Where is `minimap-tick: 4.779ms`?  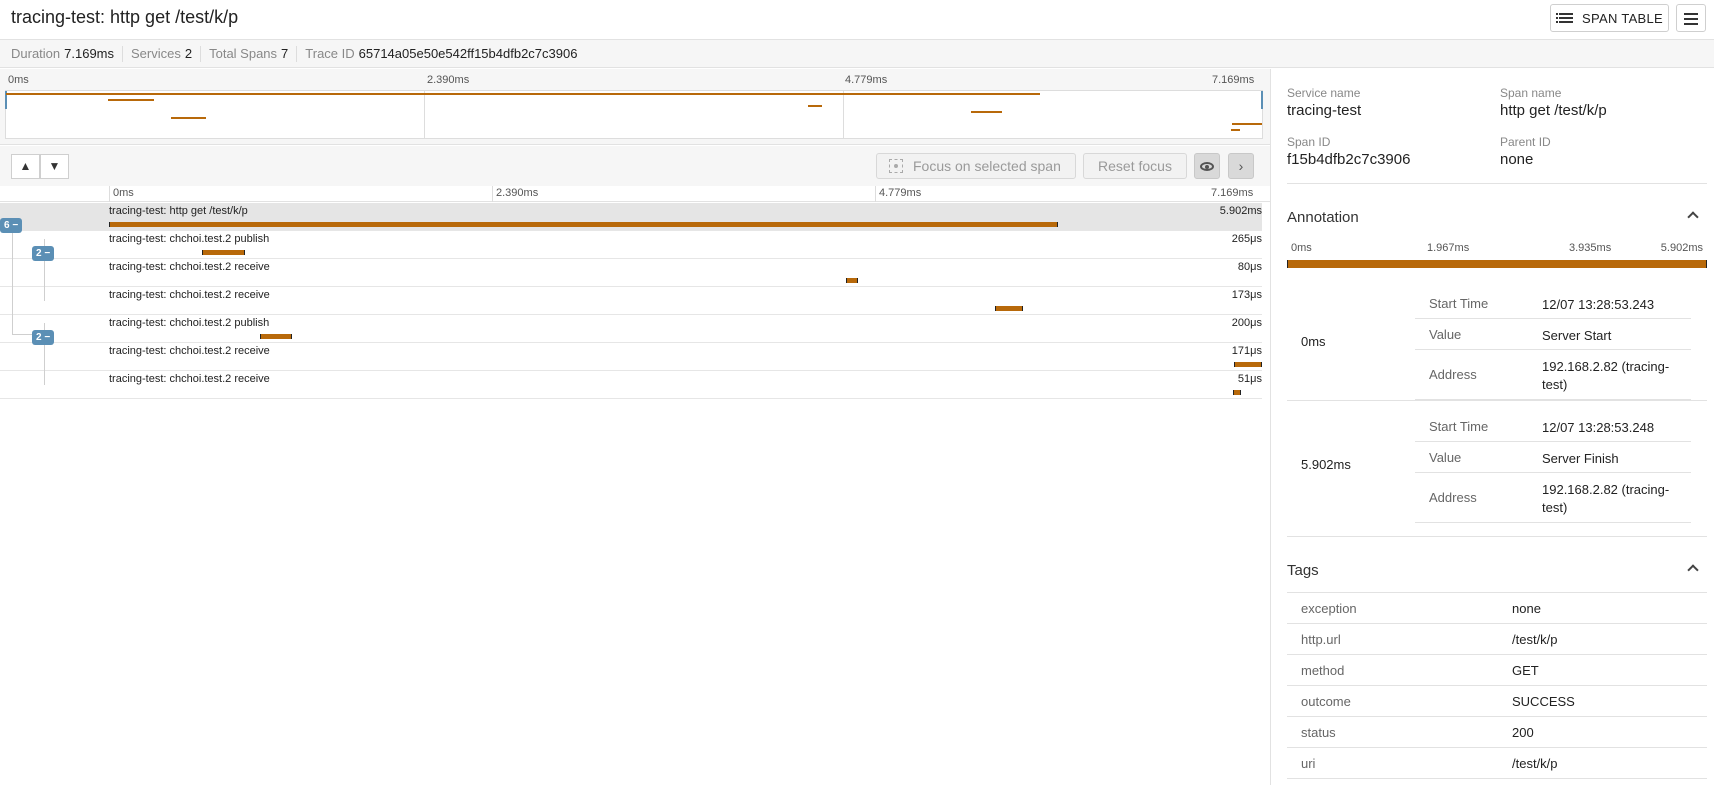
minimap-tick: 4.779ms is located at coordinates (866, 80).